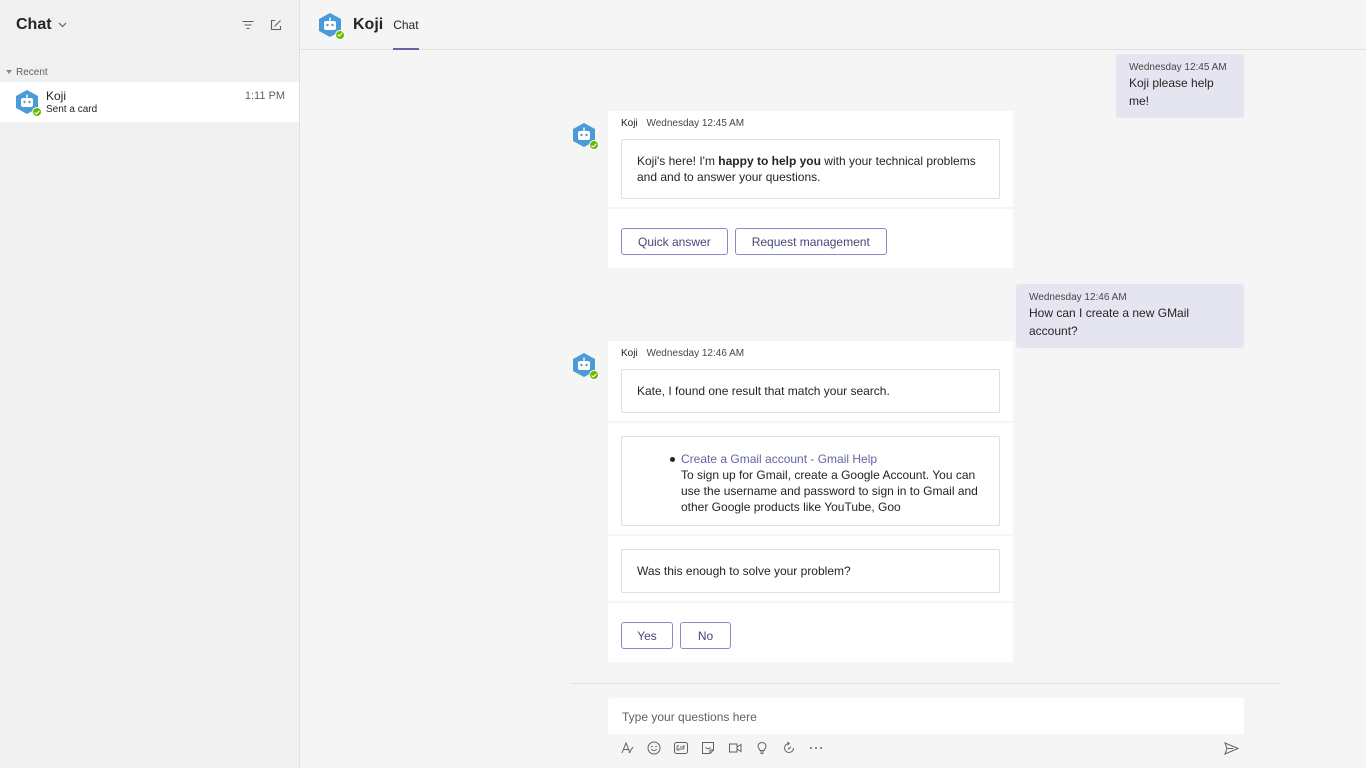  What do you see at coordinates (762, 748) in the screenshot?
I see `praise-icon` at bounding box center [762, 748].